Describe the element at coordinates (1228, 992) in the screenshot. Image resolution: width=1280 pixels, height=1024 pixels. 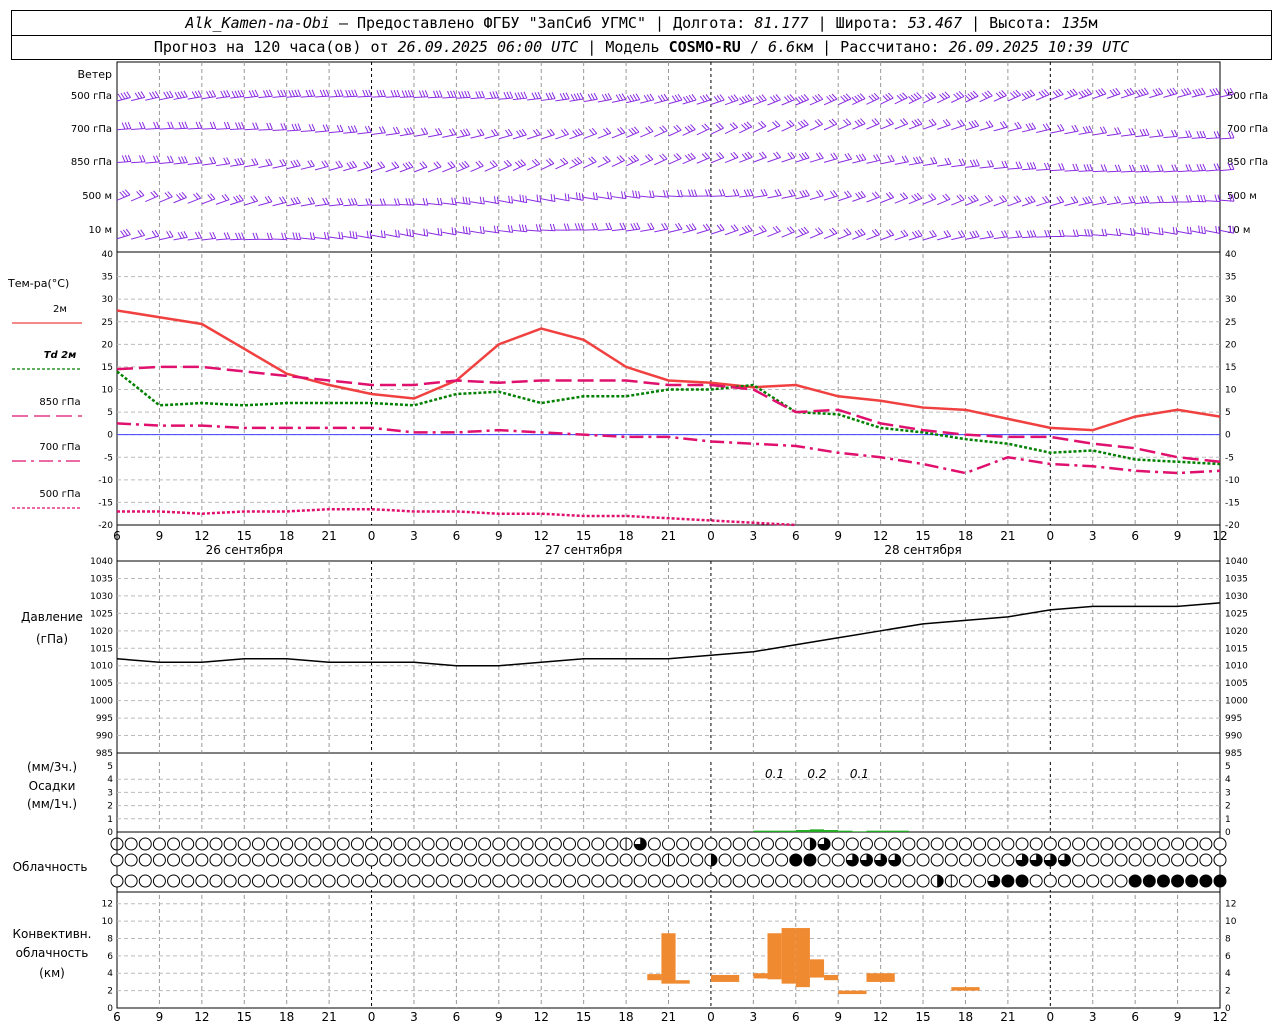
I see `conv-tick-right: 2` at that location.